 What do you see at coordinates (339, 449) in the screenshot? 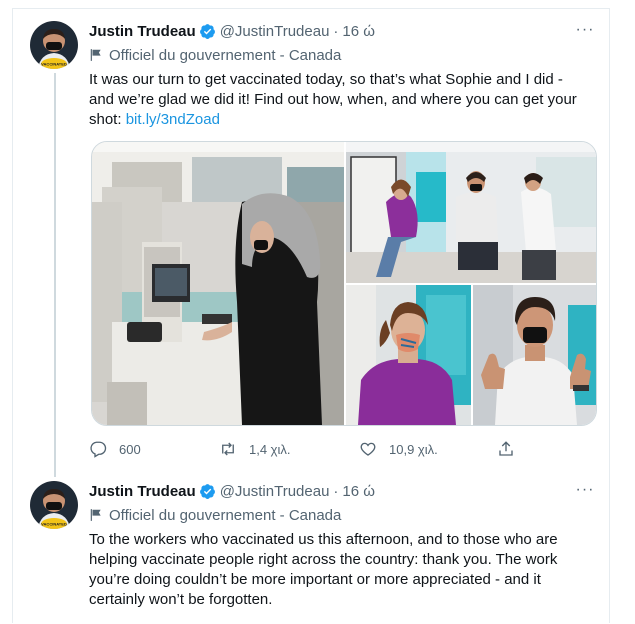
I see `tweet-actions: 600 1,4 χιλ. 10,9 χιλ.` at bounding box center [339, 449].